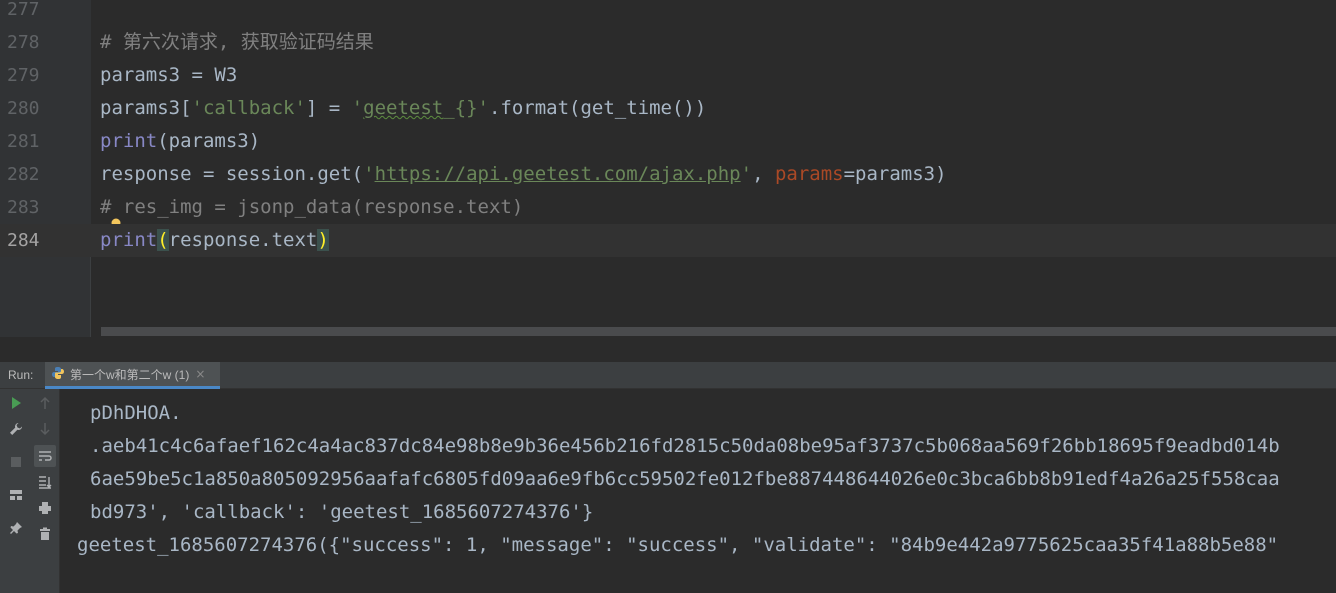 The width and height of the screenshot is (1336, 593). What do you see at coordinates (668, 75) in the screenshot?
I see `code-line: 279 params3 = W3` at bounding box center [668, 75].